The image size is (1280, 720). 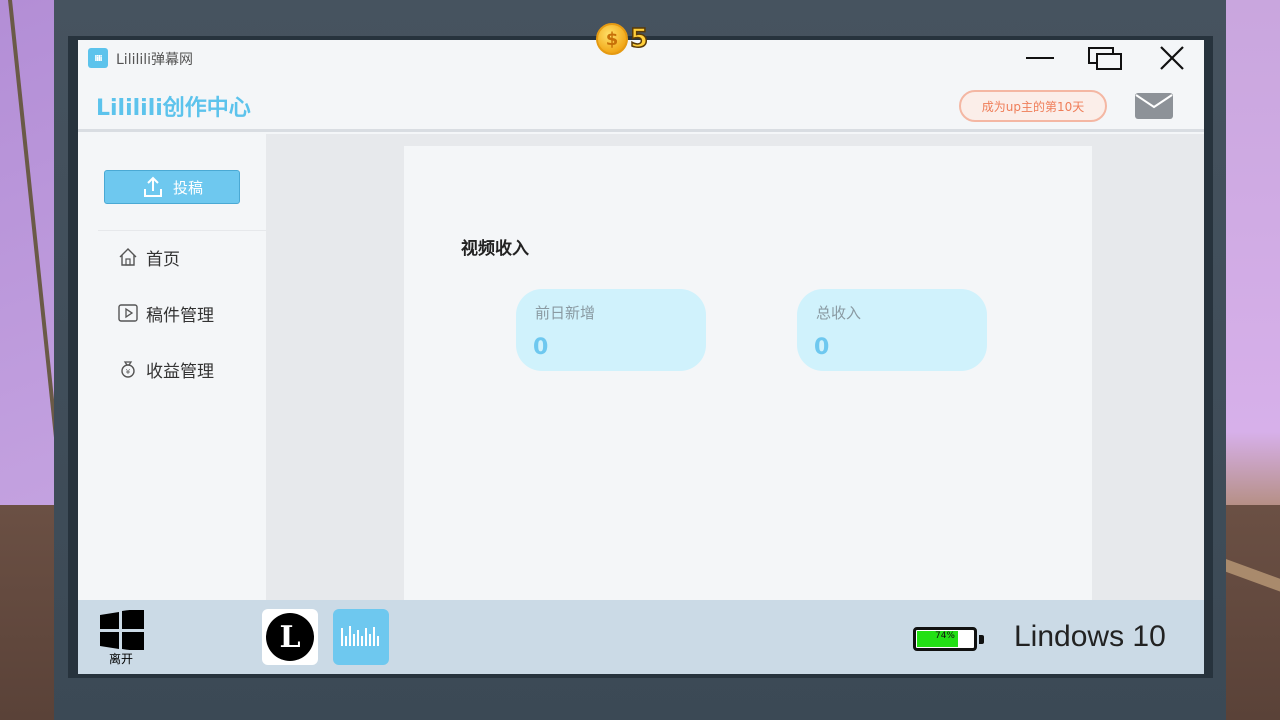 I want to click on coin-count: 5, so click(x=639, y=39).